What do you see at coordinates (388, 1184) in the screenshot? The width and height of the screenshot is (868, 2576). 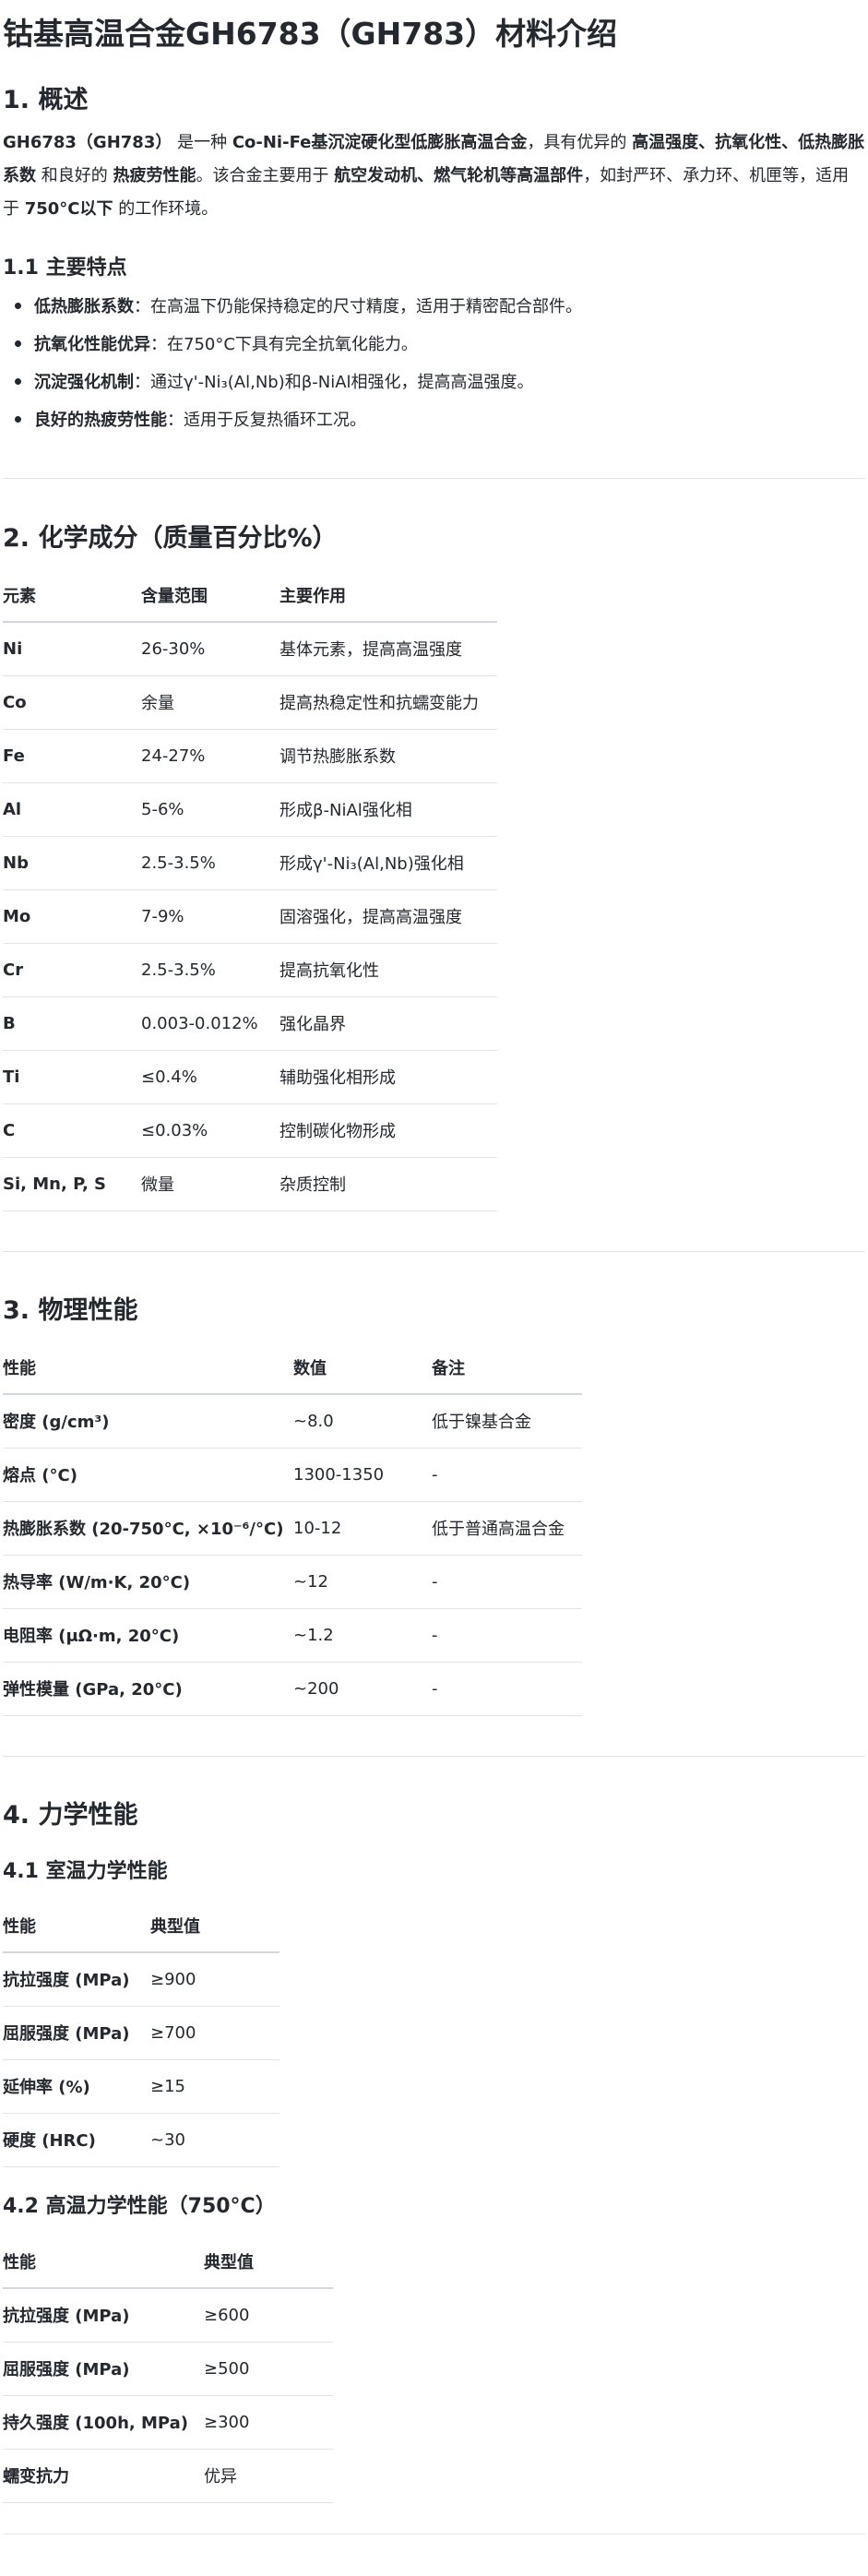 I see `table-cell: 杂质控制` at bounding box center [388, 1184].